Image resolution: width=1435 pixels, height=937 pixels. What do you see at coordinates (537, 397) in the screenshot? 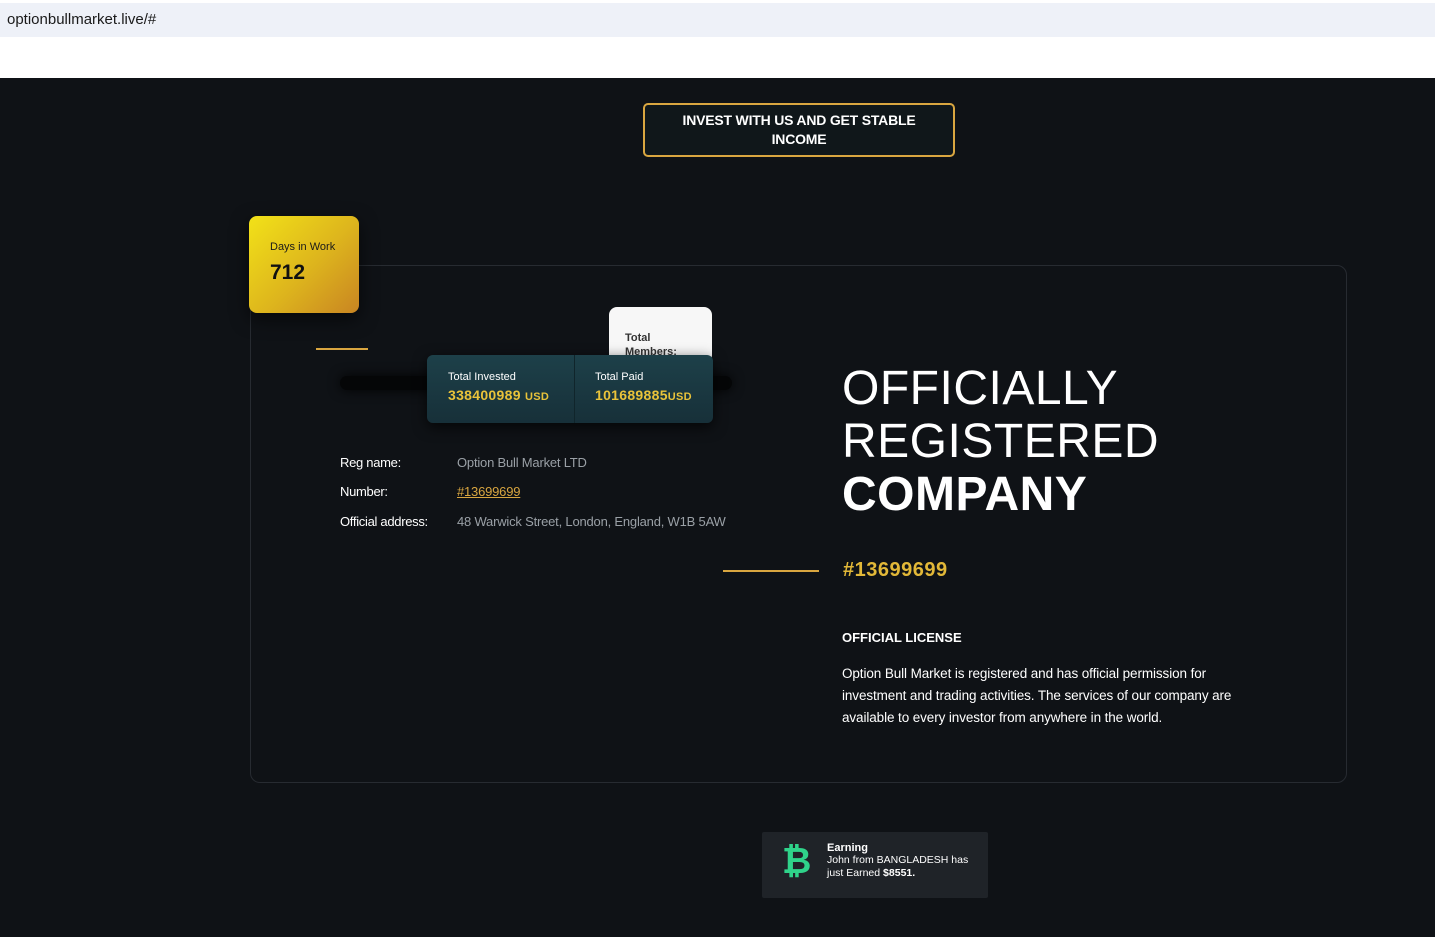
I see `invested-unit: USD` at bounding box center [537, 397].